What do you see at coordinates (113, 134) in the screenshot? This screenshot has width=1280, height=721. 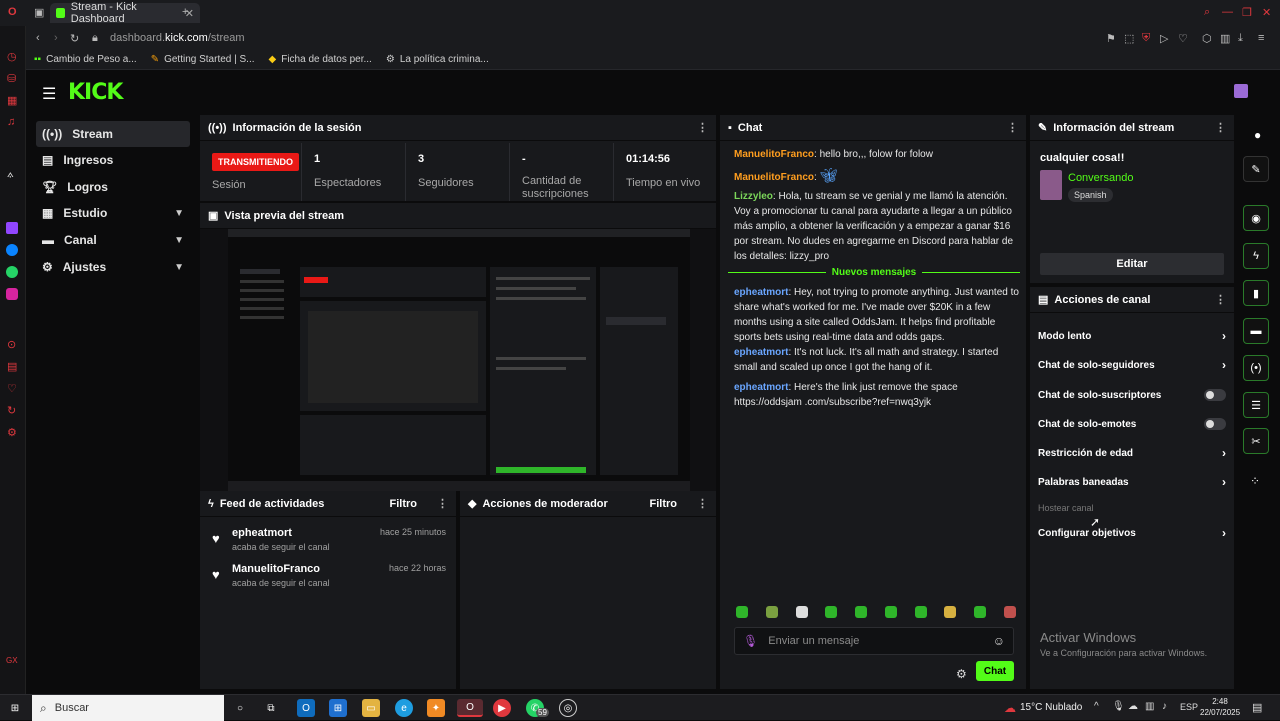 I see `sidebar-item-stream: ((•)) Stream` at bounding box center [113, 134].